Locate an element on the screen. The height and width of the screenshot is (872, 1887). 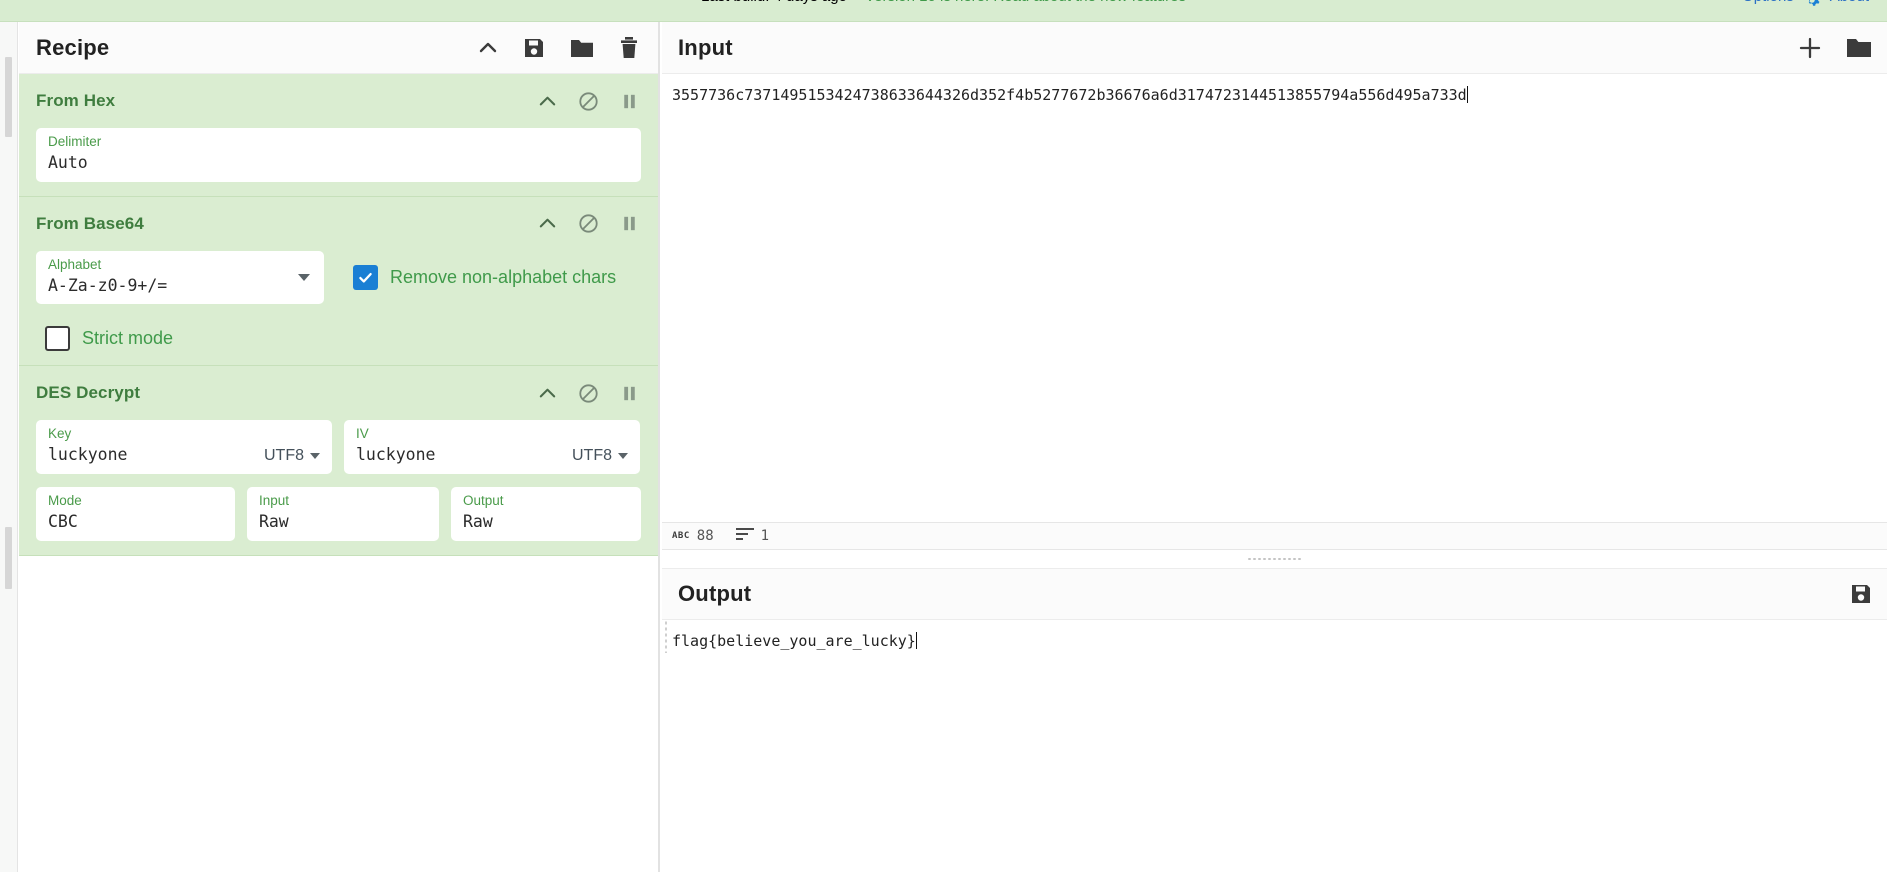
arg-row: Mode CBC Input Raw Output Raw is located at coordinates (338, 513).